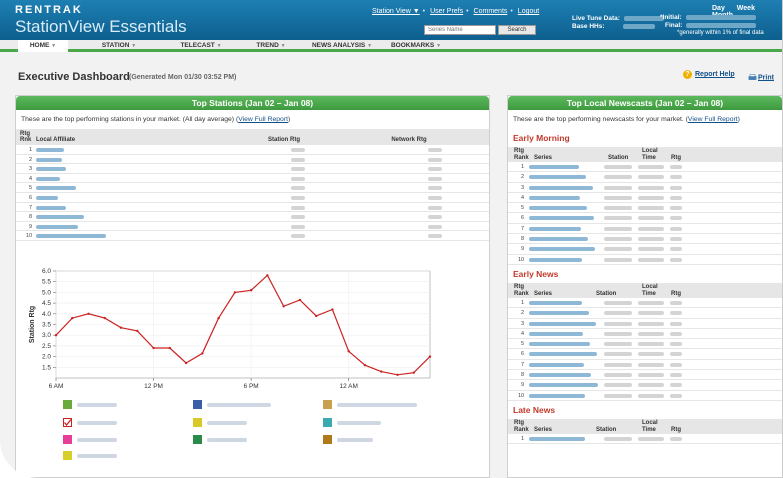 Image resolution: width=783 pixels, height=478 pixels. I want to click on station-view-link: Station View ▼, so click(396, 11).